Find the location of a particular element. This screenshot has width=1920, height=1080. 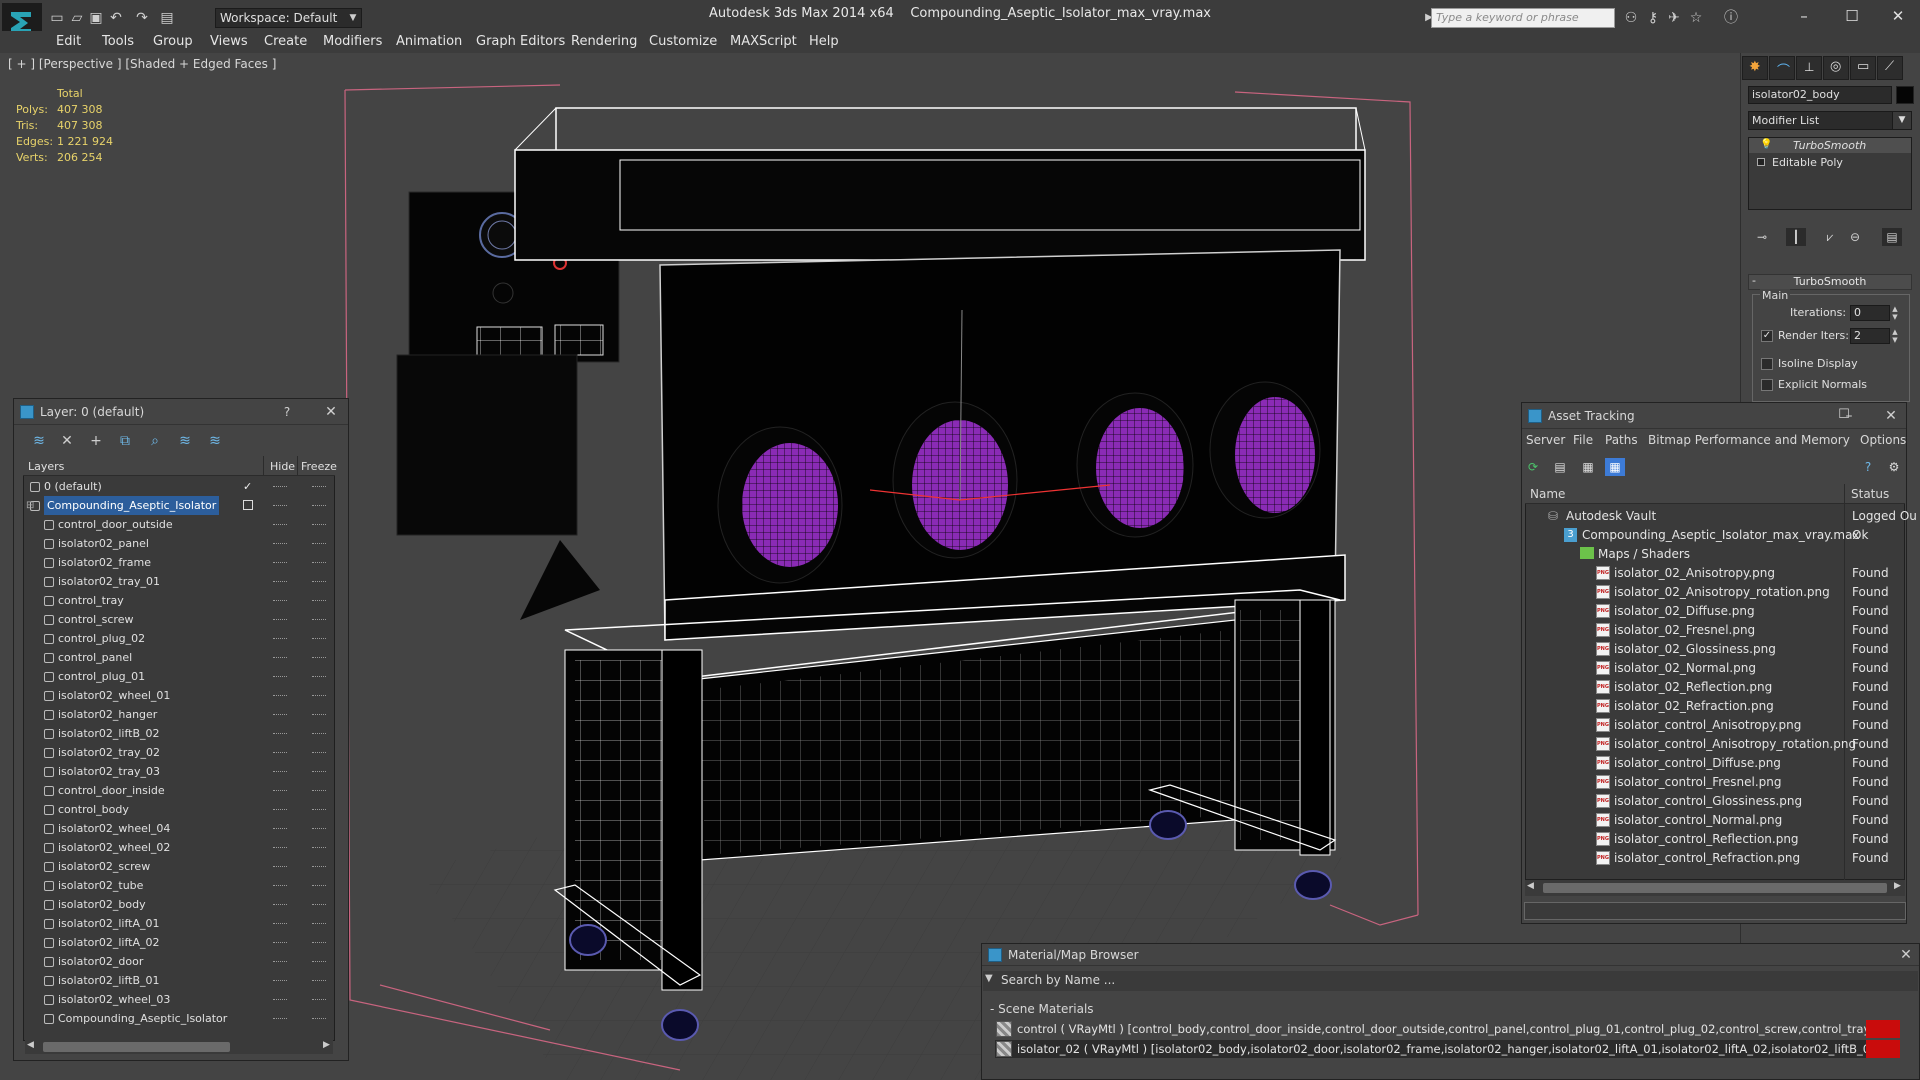

asset-row-map: isolator_control_Anisotropy.png is located at coordinates (1707, 725).